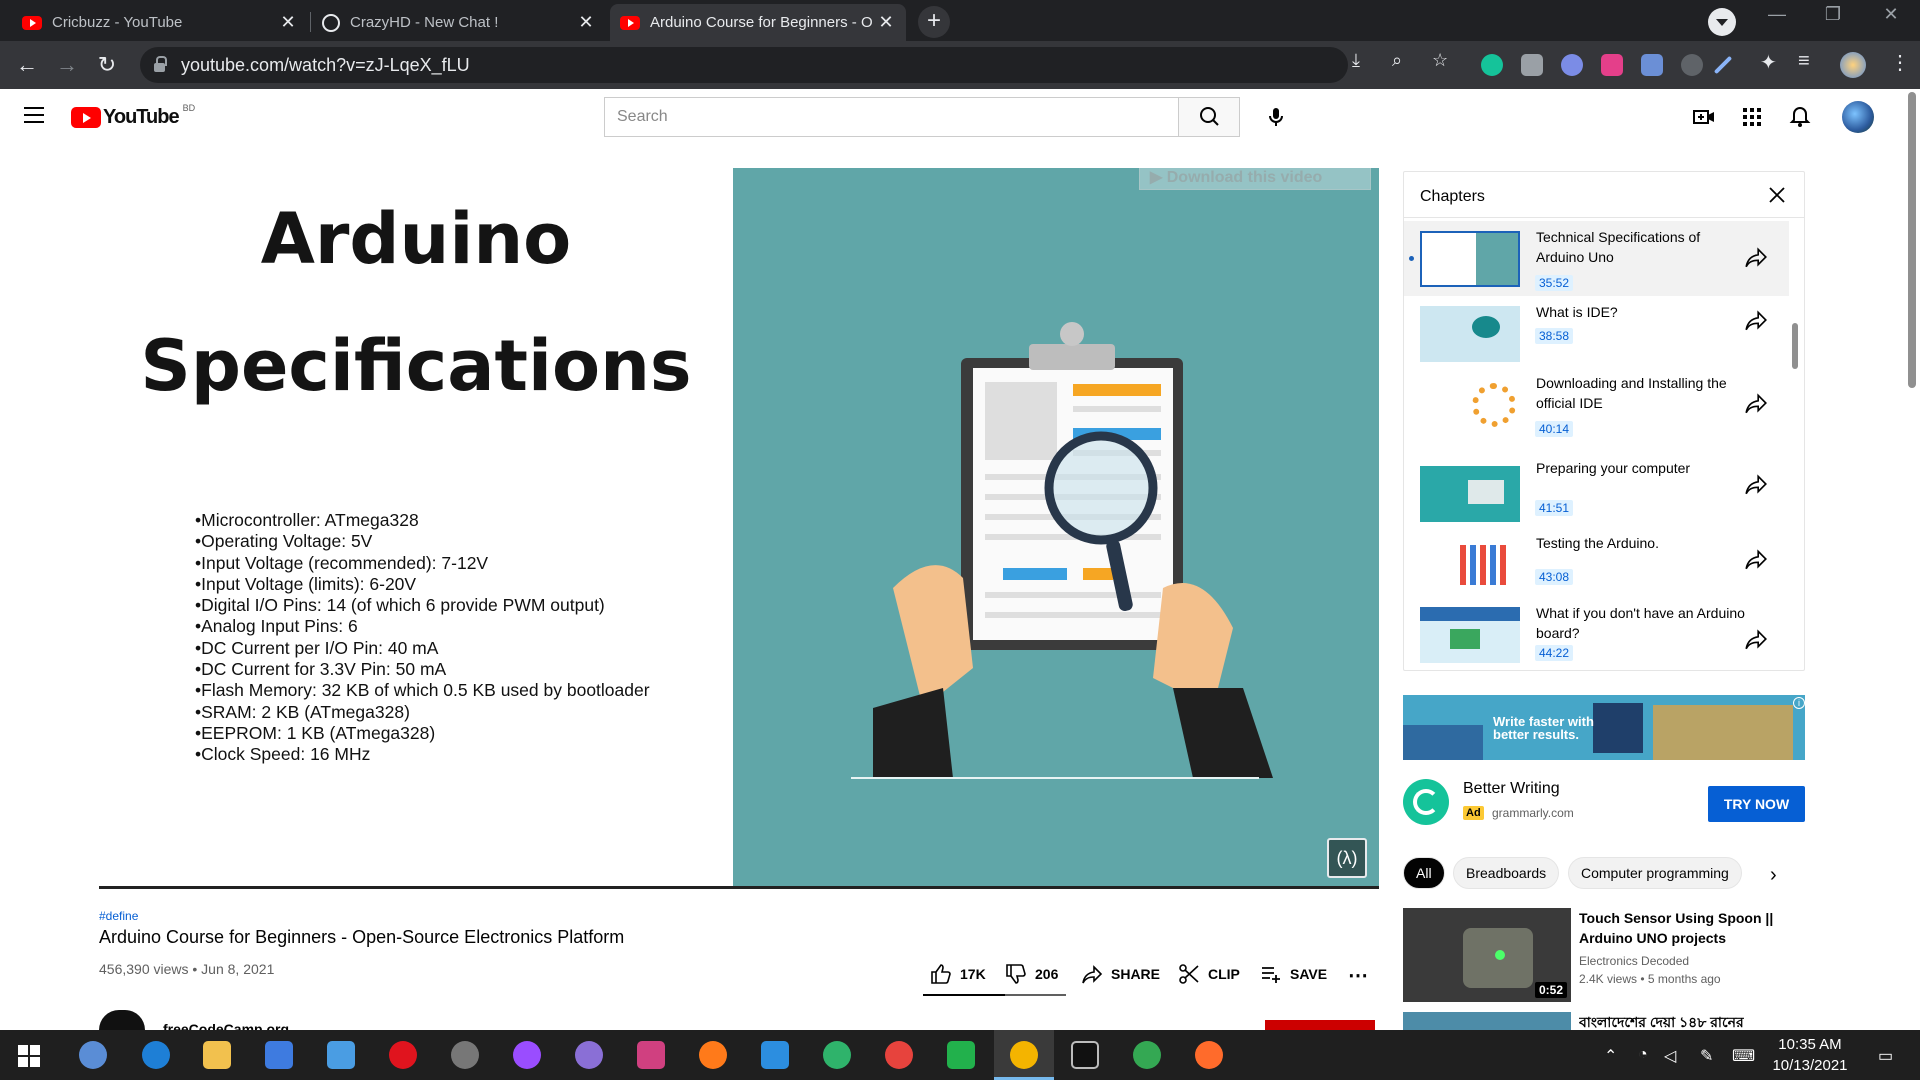  I want to click on ad-title: Better Writing, so click(1511, 789).